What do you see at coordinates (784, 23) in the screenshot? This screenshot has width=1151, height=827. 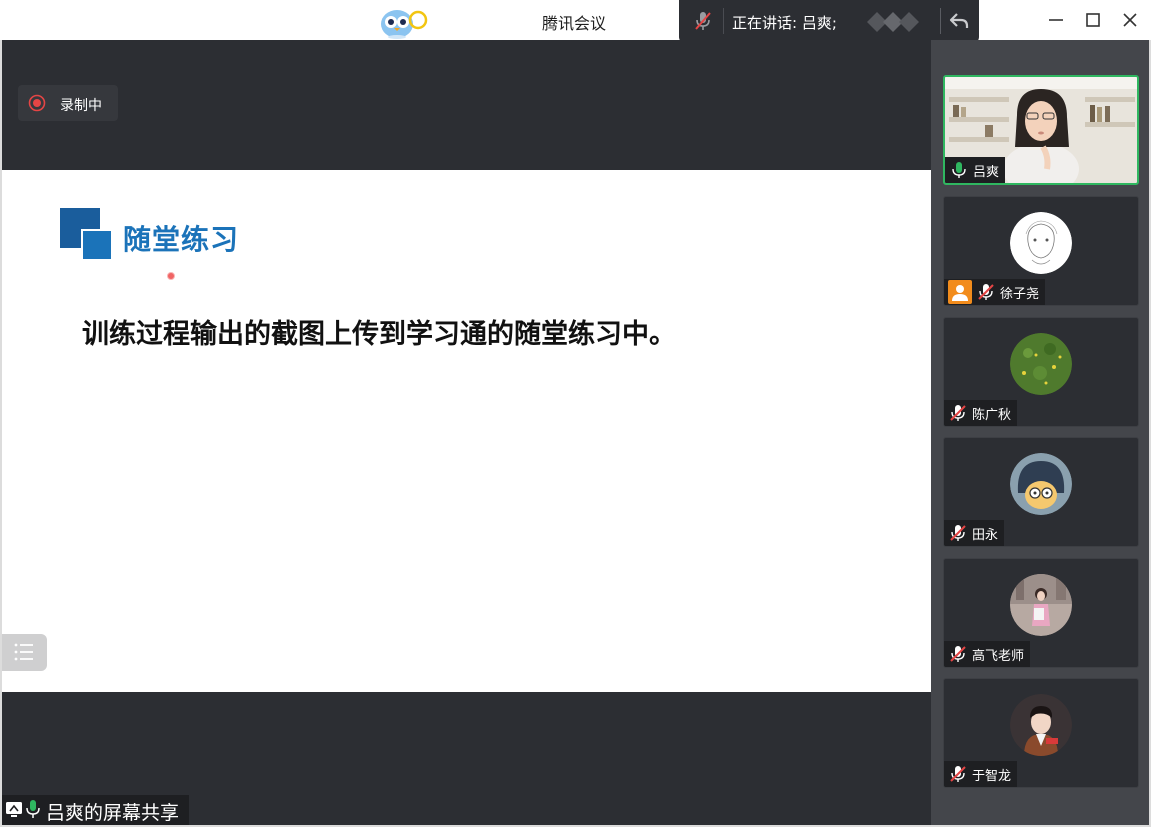 I see `speaking-label: 正在讲话: 吕爽;` at bounding box center [784, 23].